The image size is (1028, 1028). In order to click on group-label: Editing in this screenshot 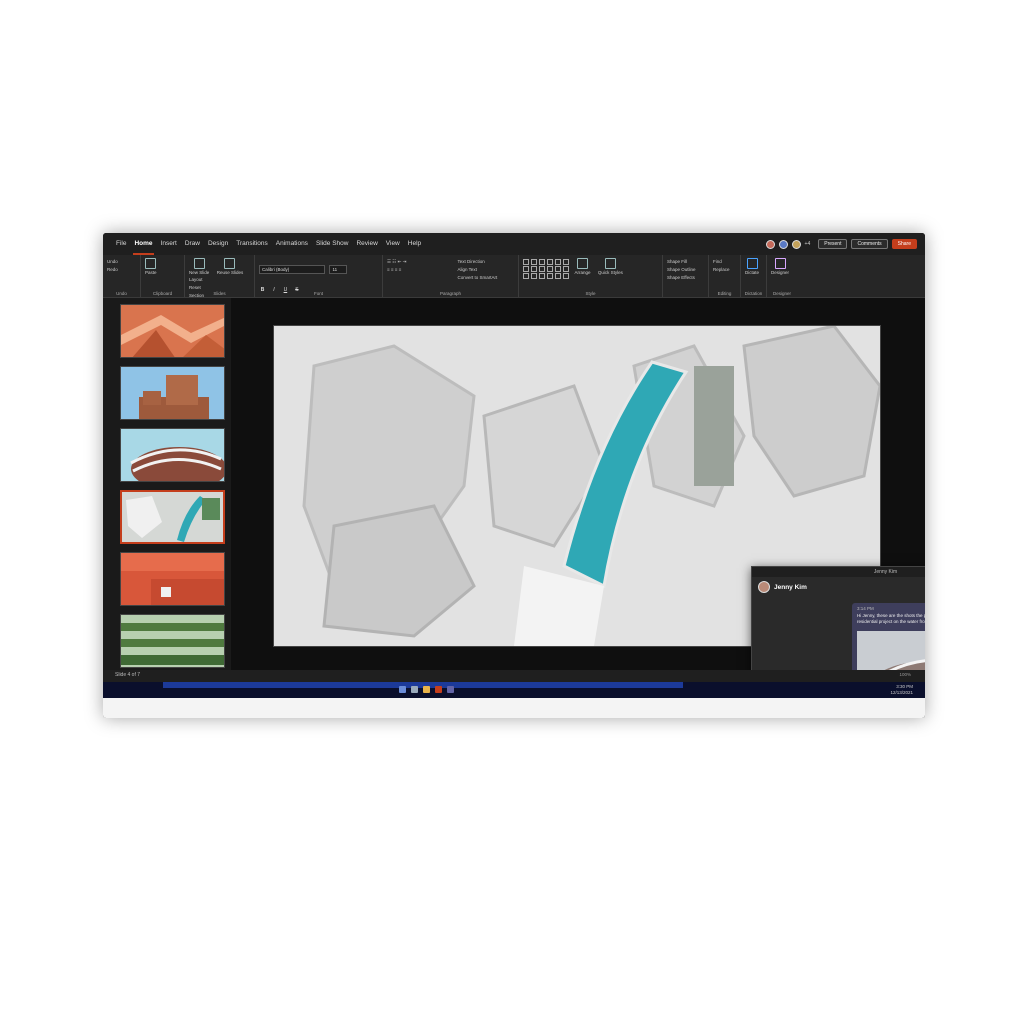, I will do `click(724, 293)`.